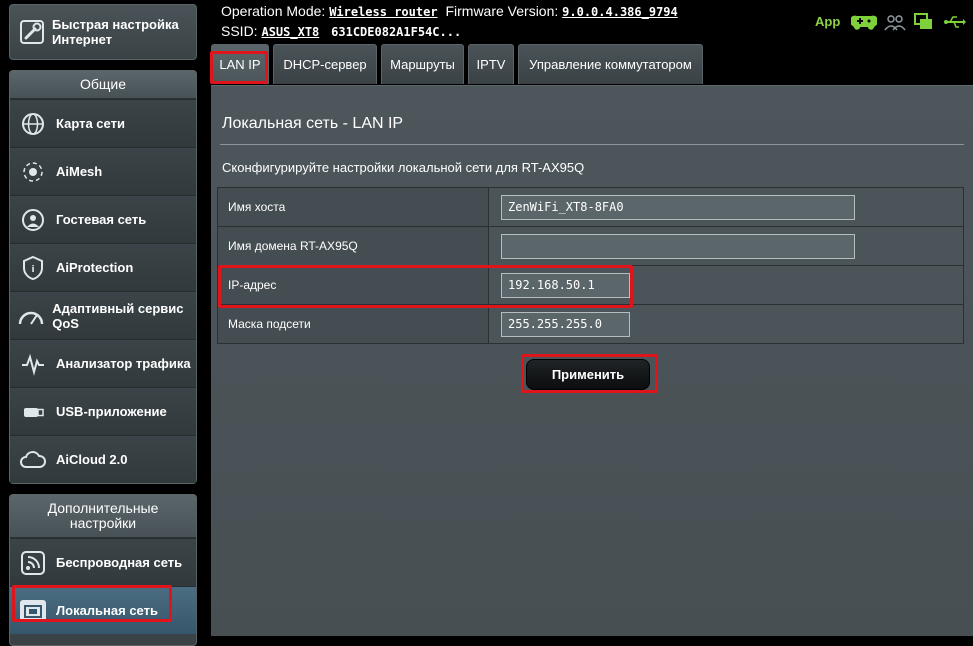 The image size is (973, 646). Describe the element at coordinates (353, 207) in the screenshot. I see `hostname-label: Имя хоста` at that location.